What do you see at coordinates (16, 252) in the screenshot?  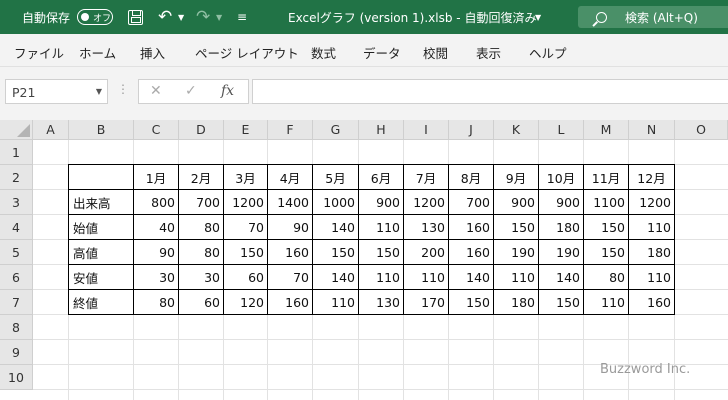 I see `row-header-5: 5` at bounding box center [16, 252].